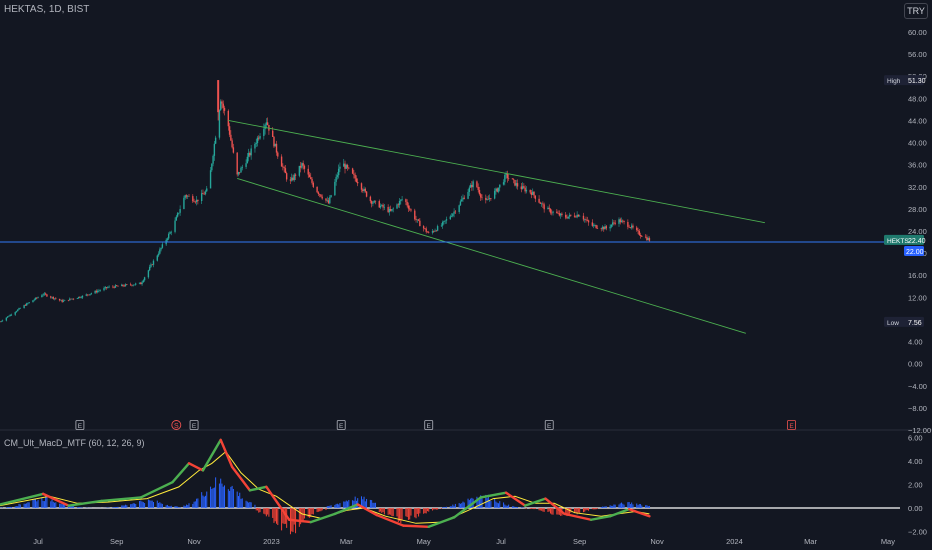 The image size is (932, 550). What do you see at coordinates (915, 364) in the screenshot?
I see `price-axis-tick: 0.00` at bounding box center [915, 364].